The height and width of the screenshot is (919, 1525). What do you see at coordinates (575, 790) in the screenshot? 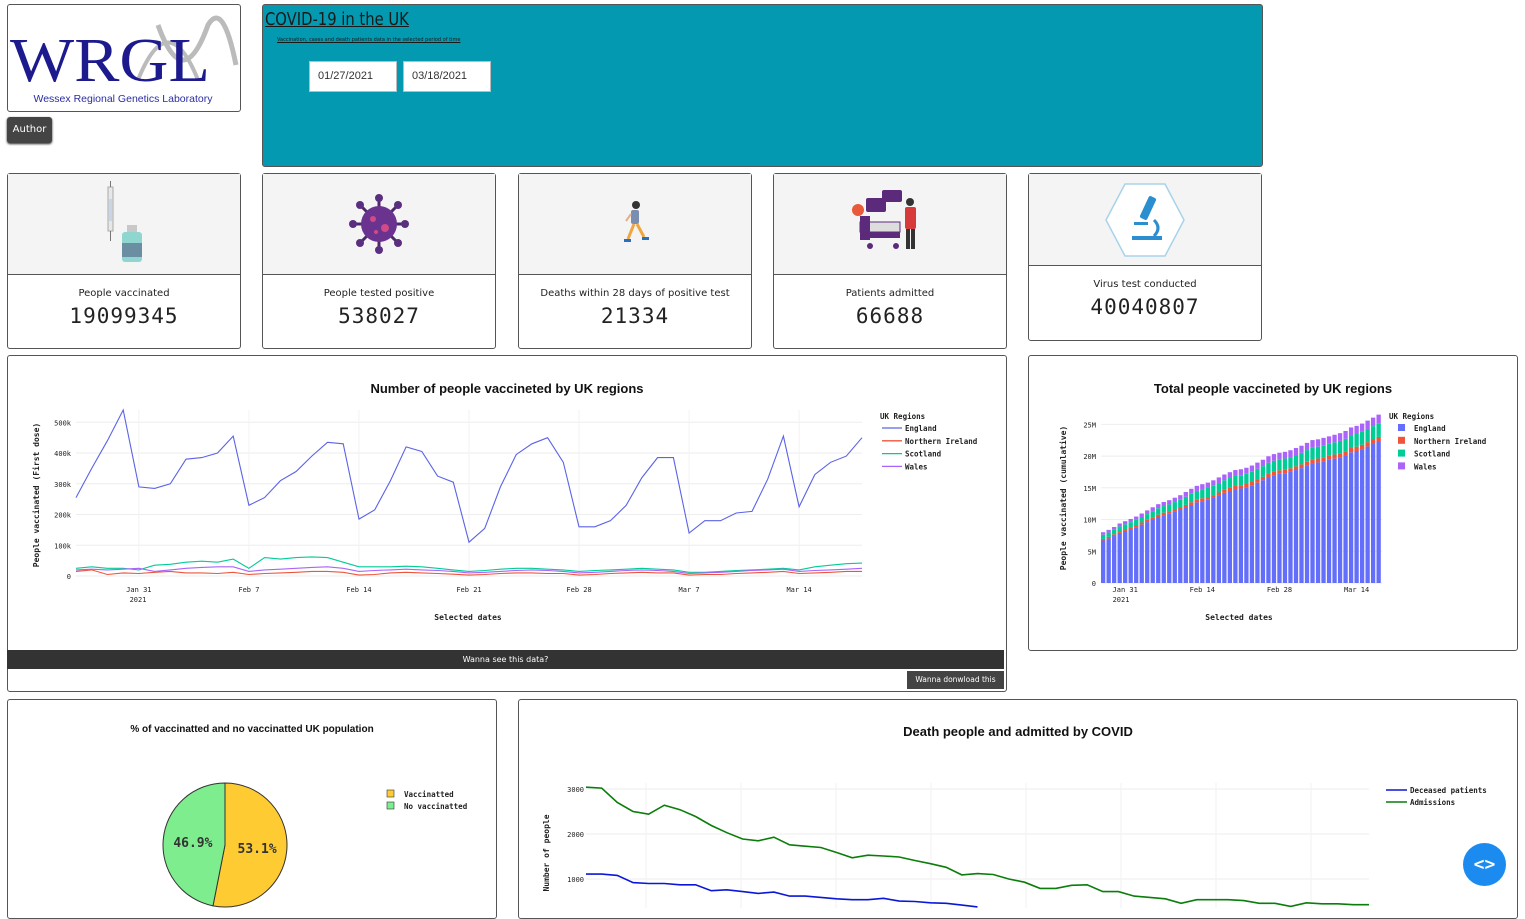
I see `y-tick-label: 3000` at bounding box center [575, 790].